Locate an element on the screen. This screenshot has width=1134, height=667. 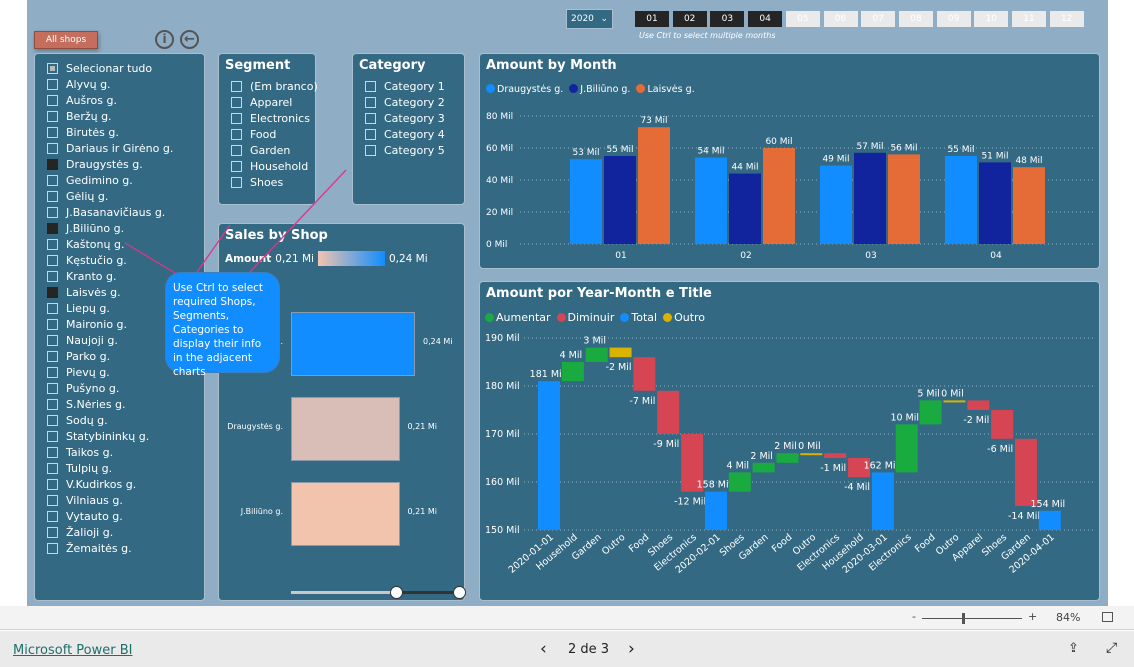
slicer-item: Category 3 is located at coordinates (405, 118).